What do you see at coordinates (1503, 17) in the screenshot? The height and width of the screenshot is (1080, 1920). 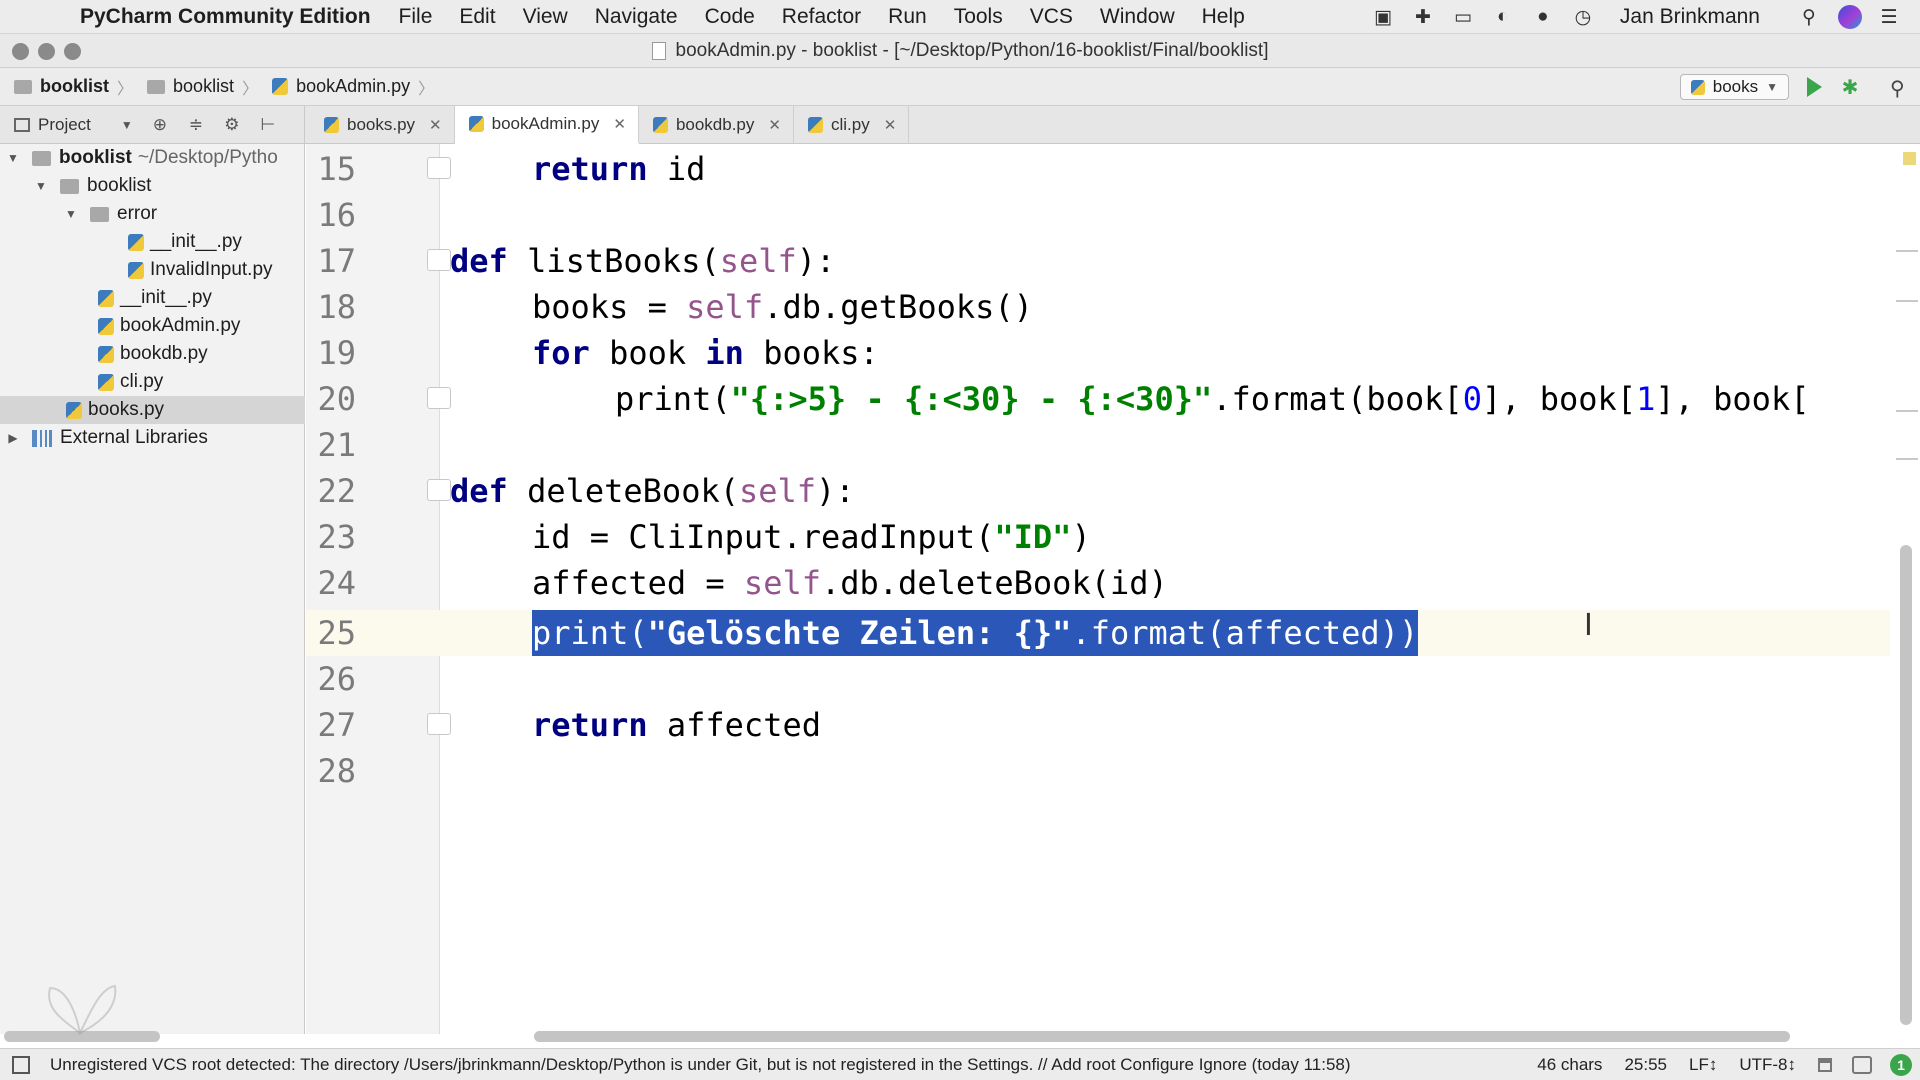 I see `leaf-icon: ◐` at bounding box center [1503, 17].